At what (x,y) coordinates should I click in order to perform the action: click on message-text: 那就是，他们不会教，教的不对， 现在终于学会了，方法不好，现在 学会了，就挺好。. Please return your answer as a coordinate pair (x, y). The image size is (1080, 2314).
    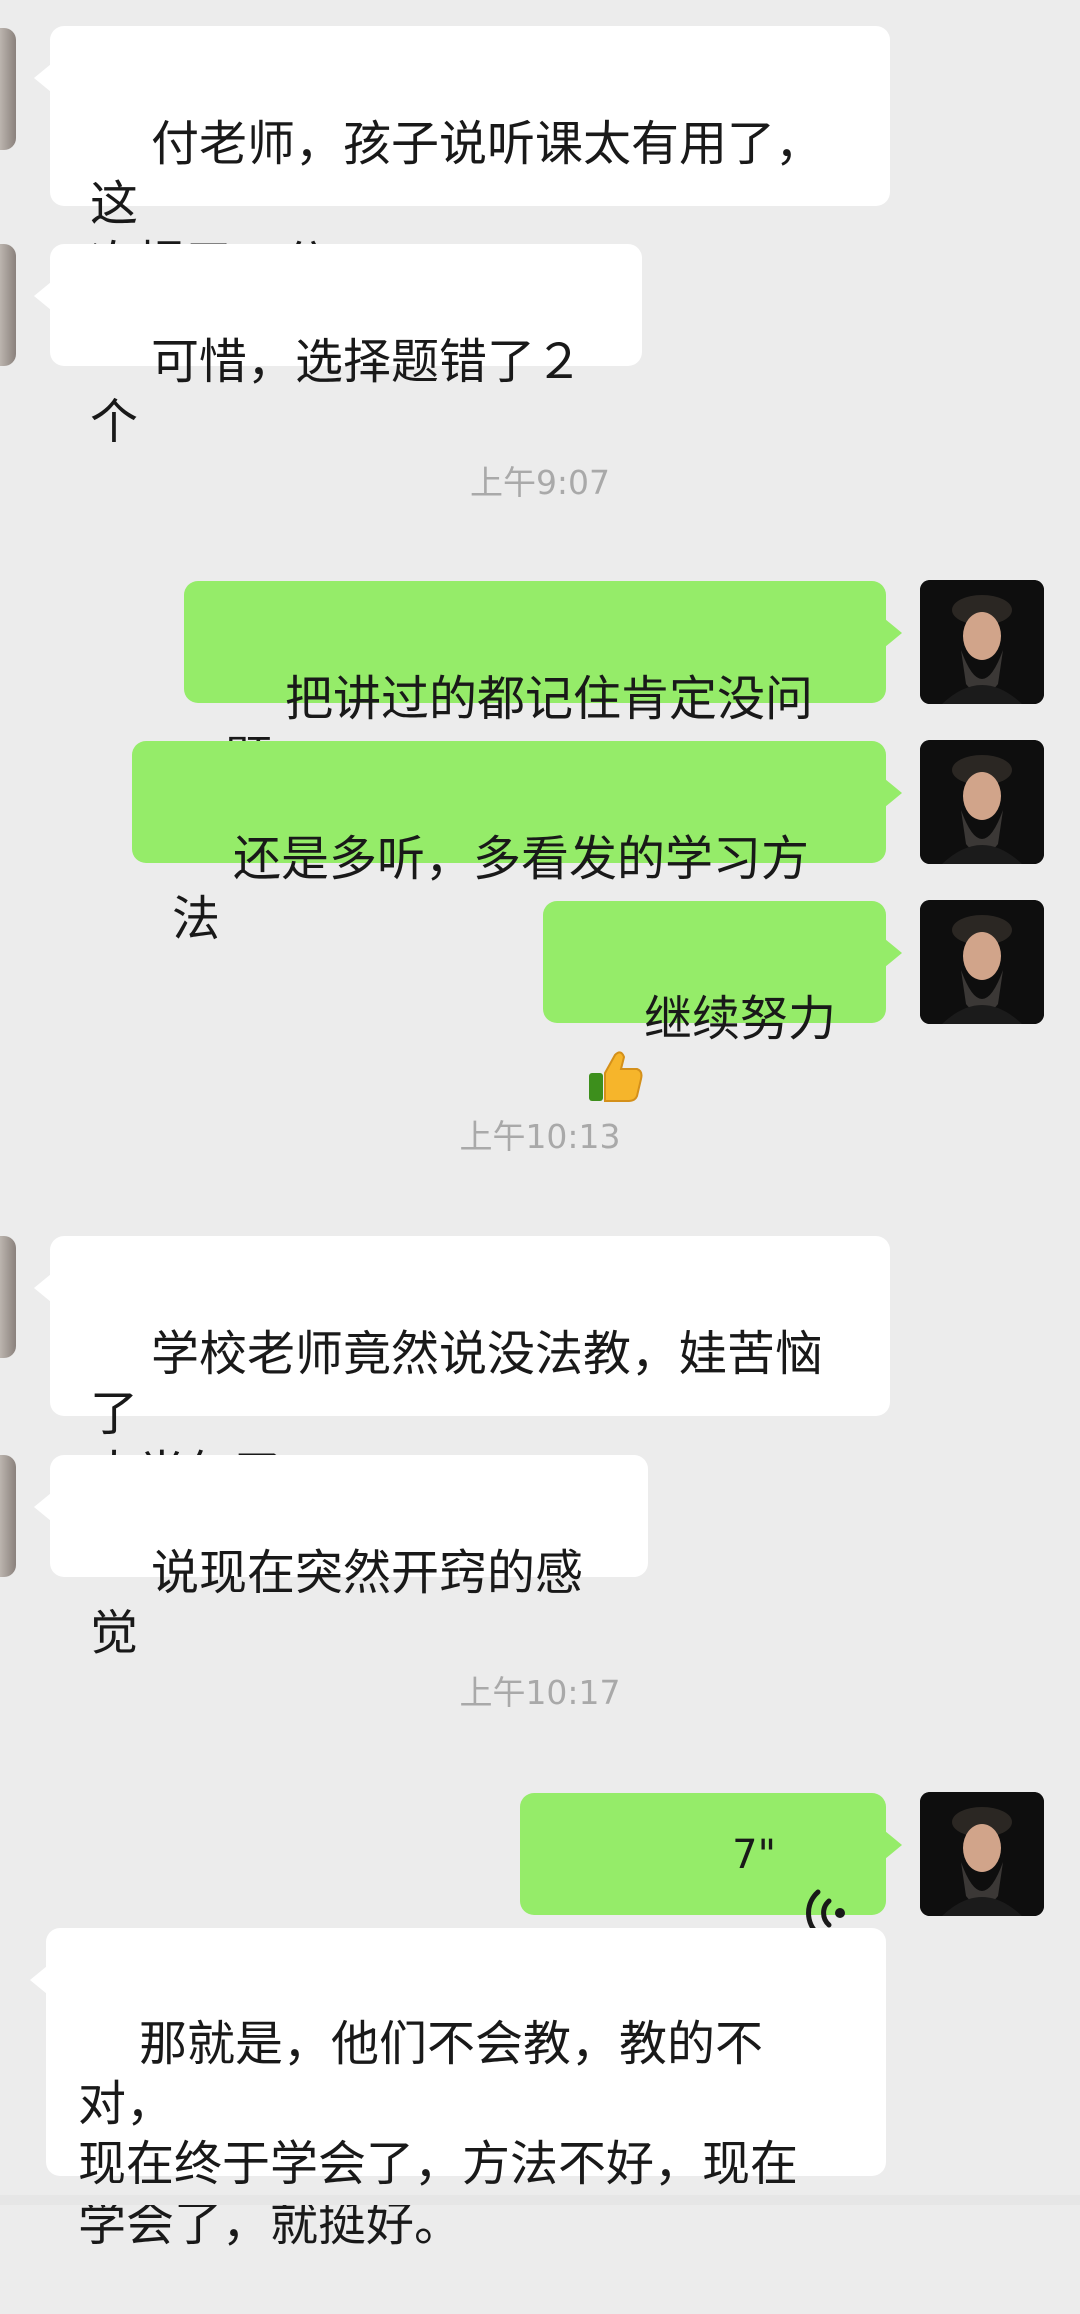
    Looking at the image, I should click on (438, 2134).